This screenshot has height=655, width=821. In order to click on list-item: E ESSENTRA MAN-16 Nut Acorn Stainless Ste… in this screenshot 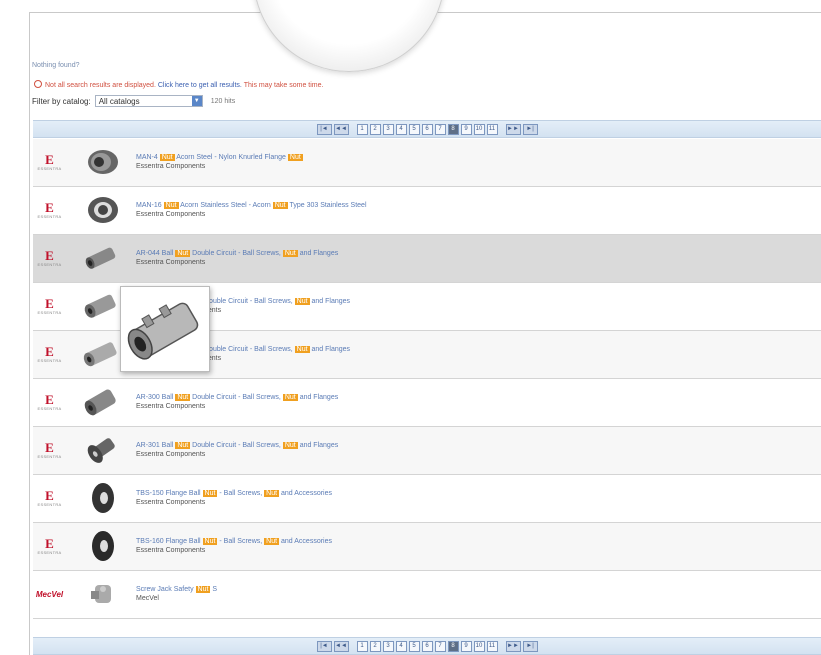, I will do `click(427, 211)`.